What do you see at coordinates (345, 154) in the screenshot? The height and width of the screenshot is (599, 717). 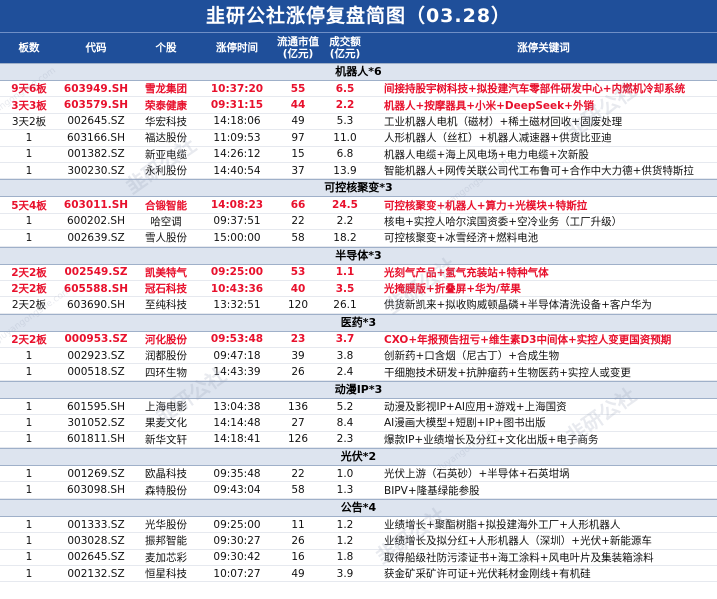 I see `turnover-cell: 6.8` at bounding box center [345, 154].